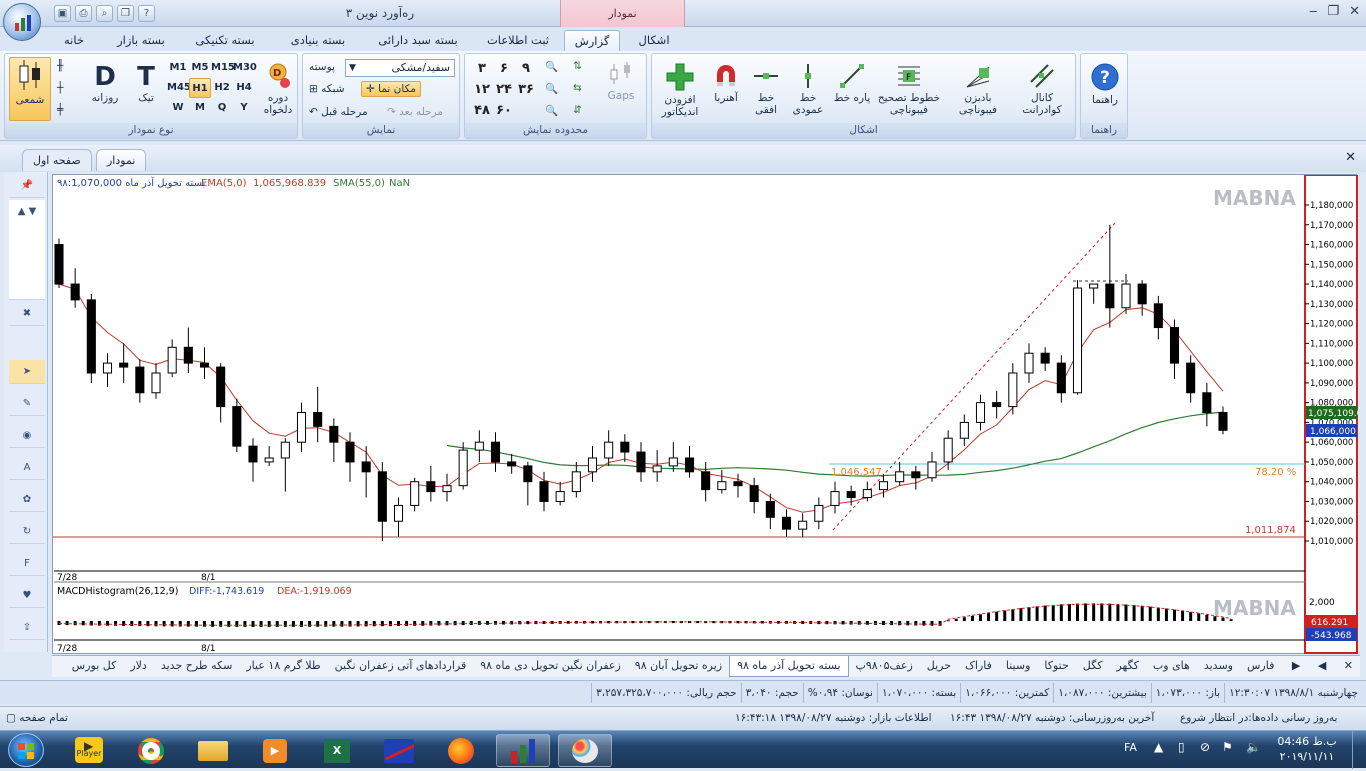  Describe the element at coordinates (551, 66) in the screenshot. I see `zoom-in-icon: 🔍` at that location.